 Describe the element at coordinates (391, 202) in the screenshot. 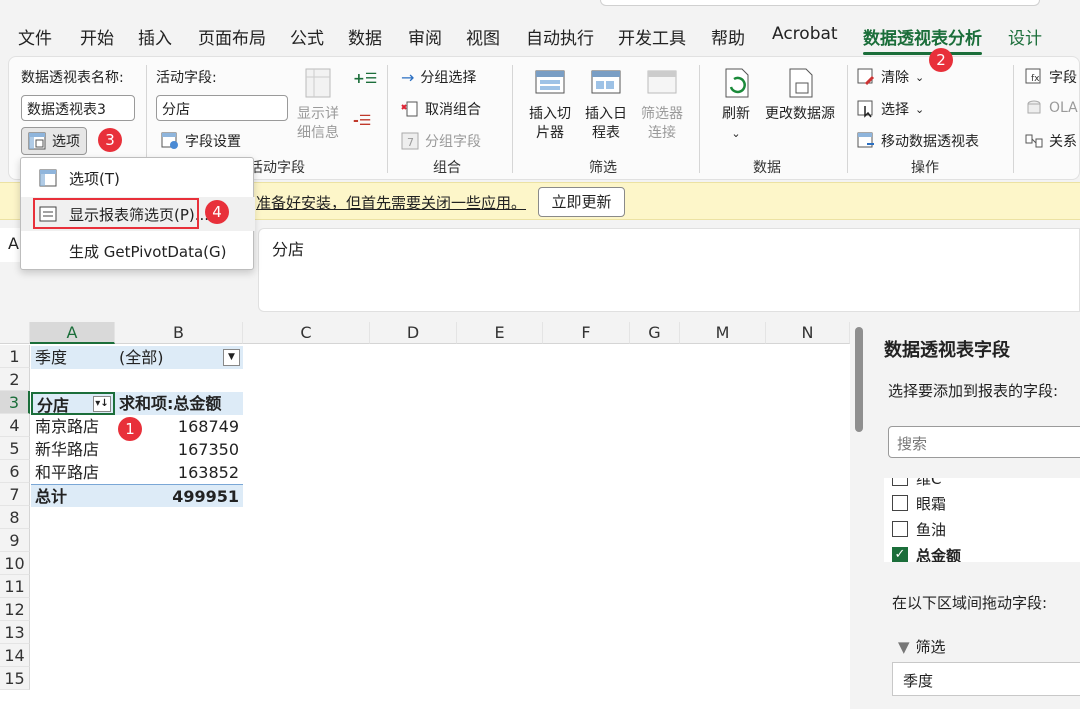

I see `update-message: 准备好安装，但首先需要关闭一些应用。` at that location.